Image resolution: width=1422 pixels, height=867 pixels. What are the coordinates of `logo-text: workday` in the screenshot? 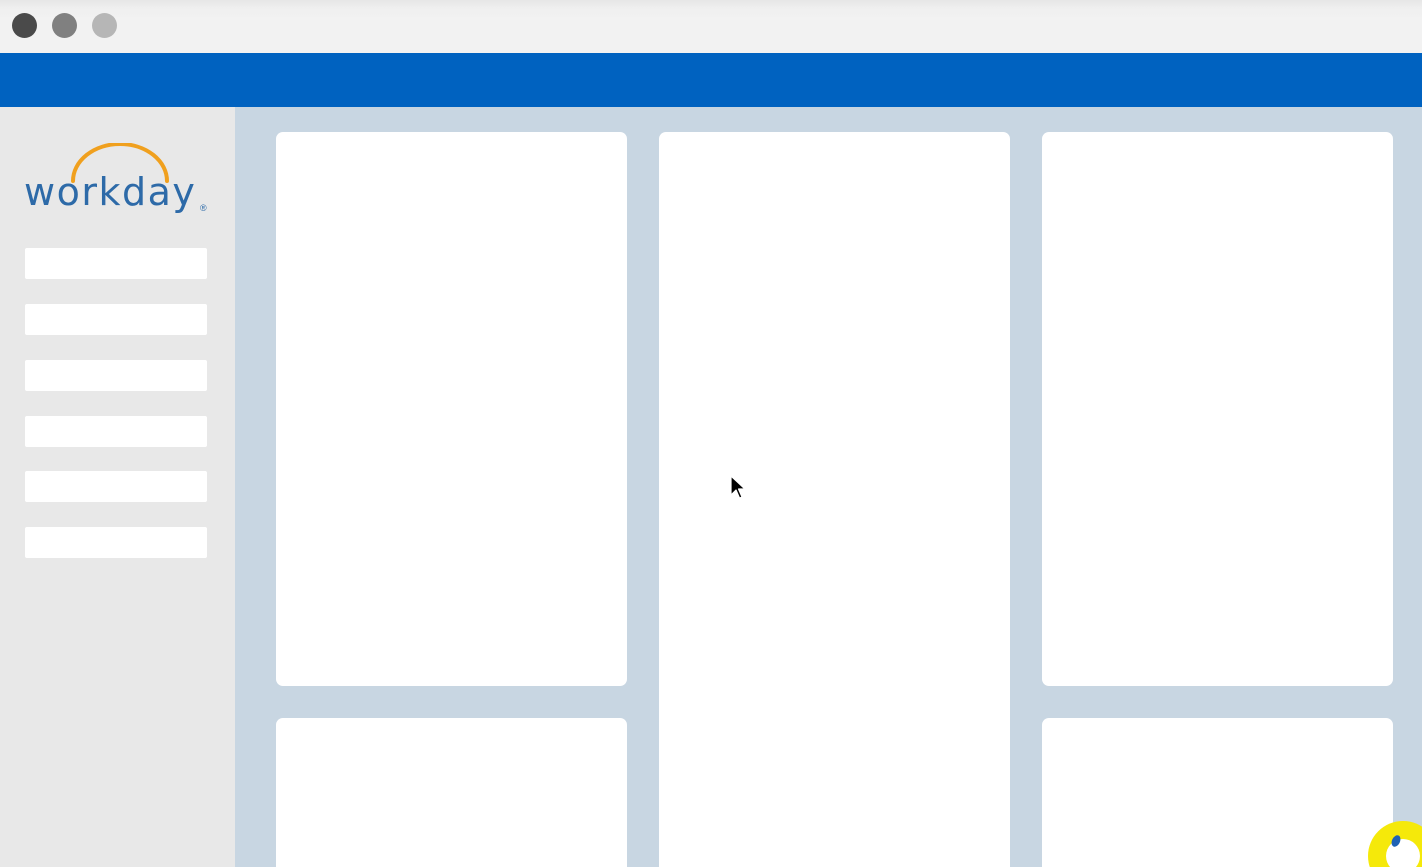 It's located at (110, 192).